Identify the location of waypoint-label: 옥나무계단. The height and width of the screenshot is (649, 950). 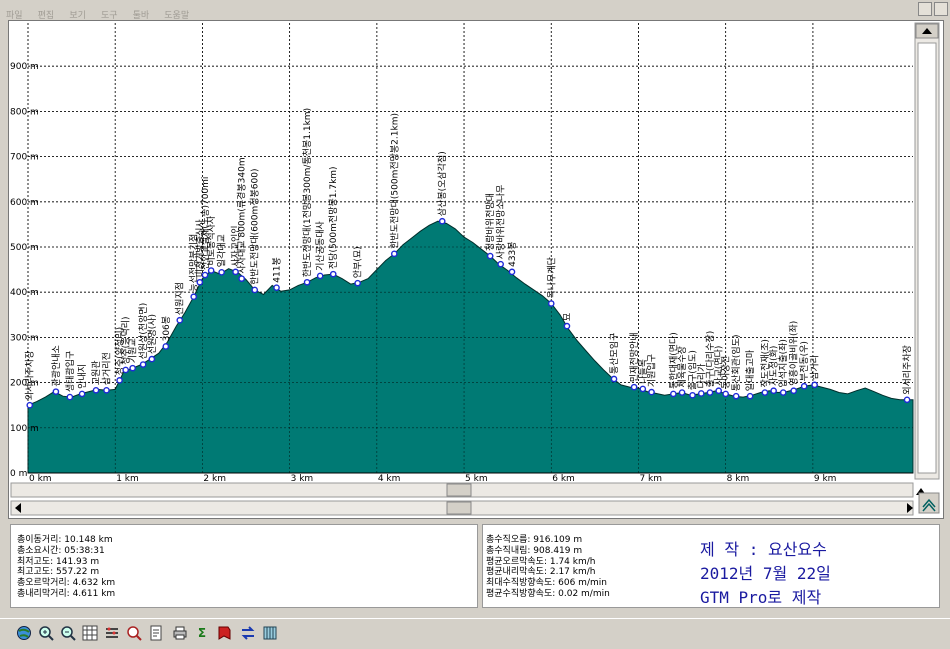
(551, 277).